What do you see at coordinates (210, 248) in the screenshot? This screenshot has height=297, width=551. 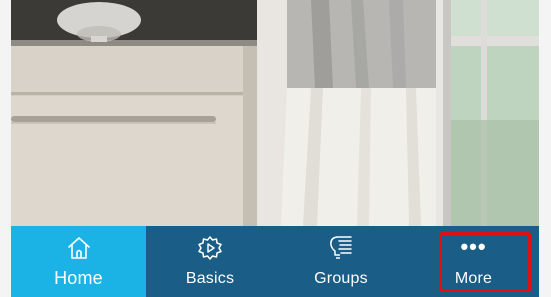 I see `gear-play-icon` at bounding box center [210, 248].